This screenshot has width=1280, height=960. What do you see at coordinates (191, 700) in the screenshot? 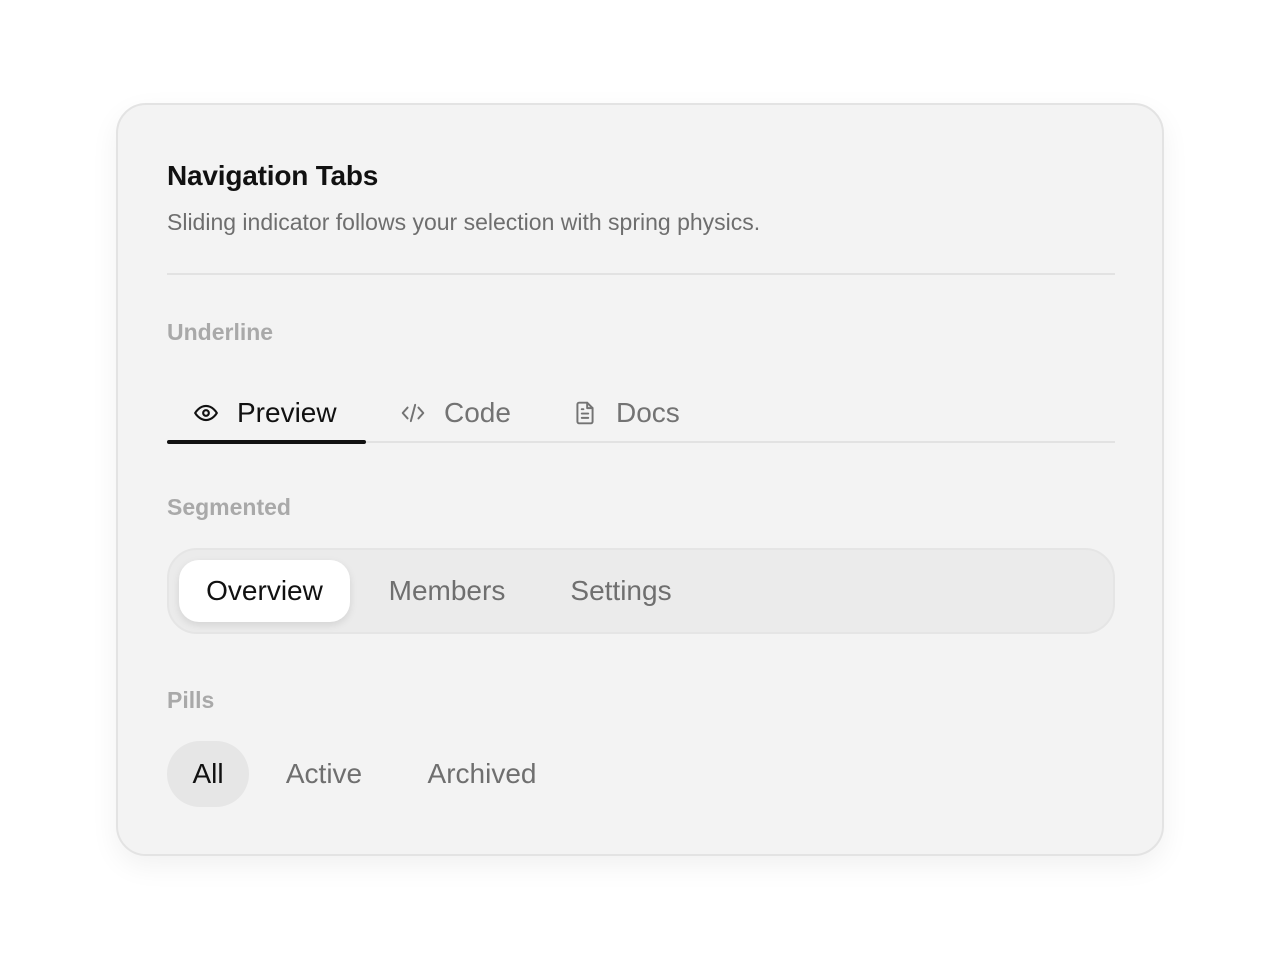
I see `pills-section-label: Pills` at bounding box center [191, 700].